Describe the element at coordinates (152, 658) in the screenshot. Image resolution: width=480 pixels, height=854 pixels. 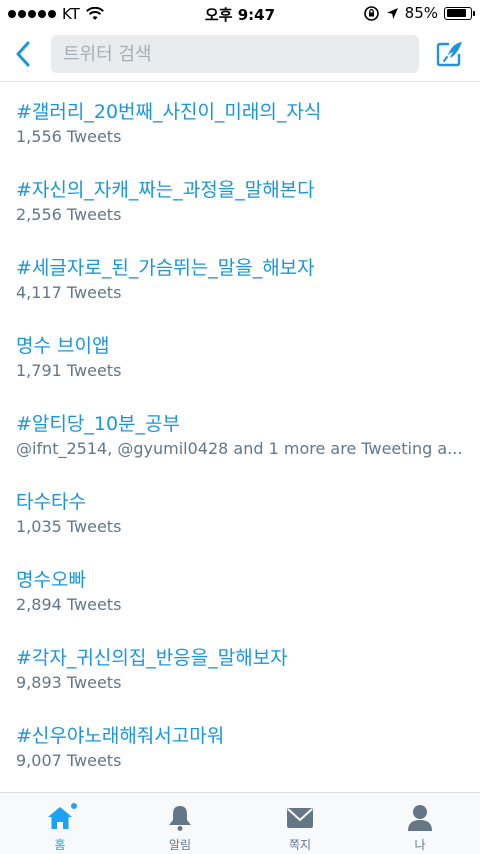
I see `trend-title: #각자_귀신의집_반응을_말해보자` at that location.